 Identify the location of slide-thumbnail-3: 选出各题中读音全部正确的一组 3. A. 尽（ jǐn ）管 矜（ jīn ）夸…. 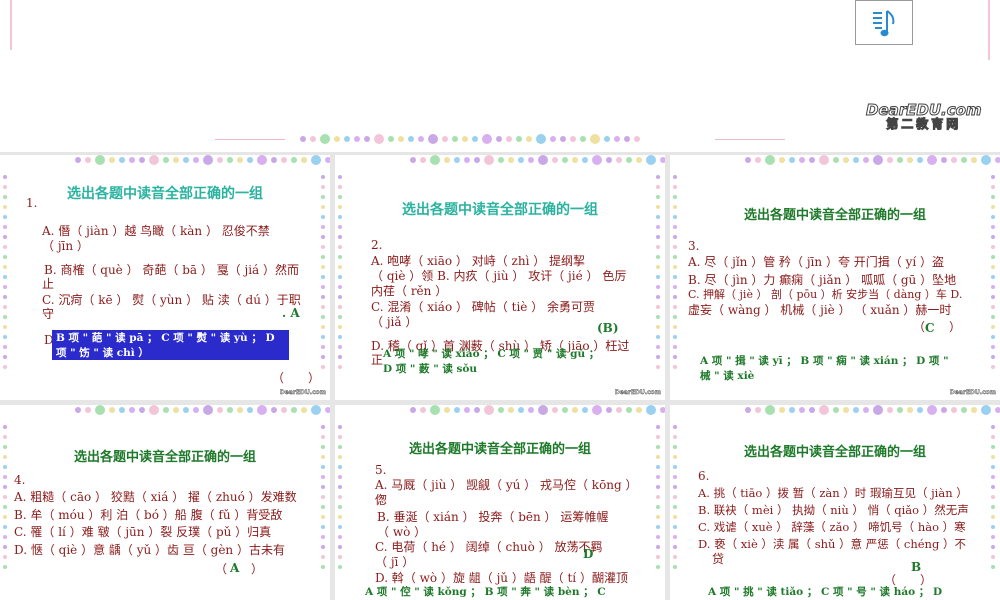
(835, 277).